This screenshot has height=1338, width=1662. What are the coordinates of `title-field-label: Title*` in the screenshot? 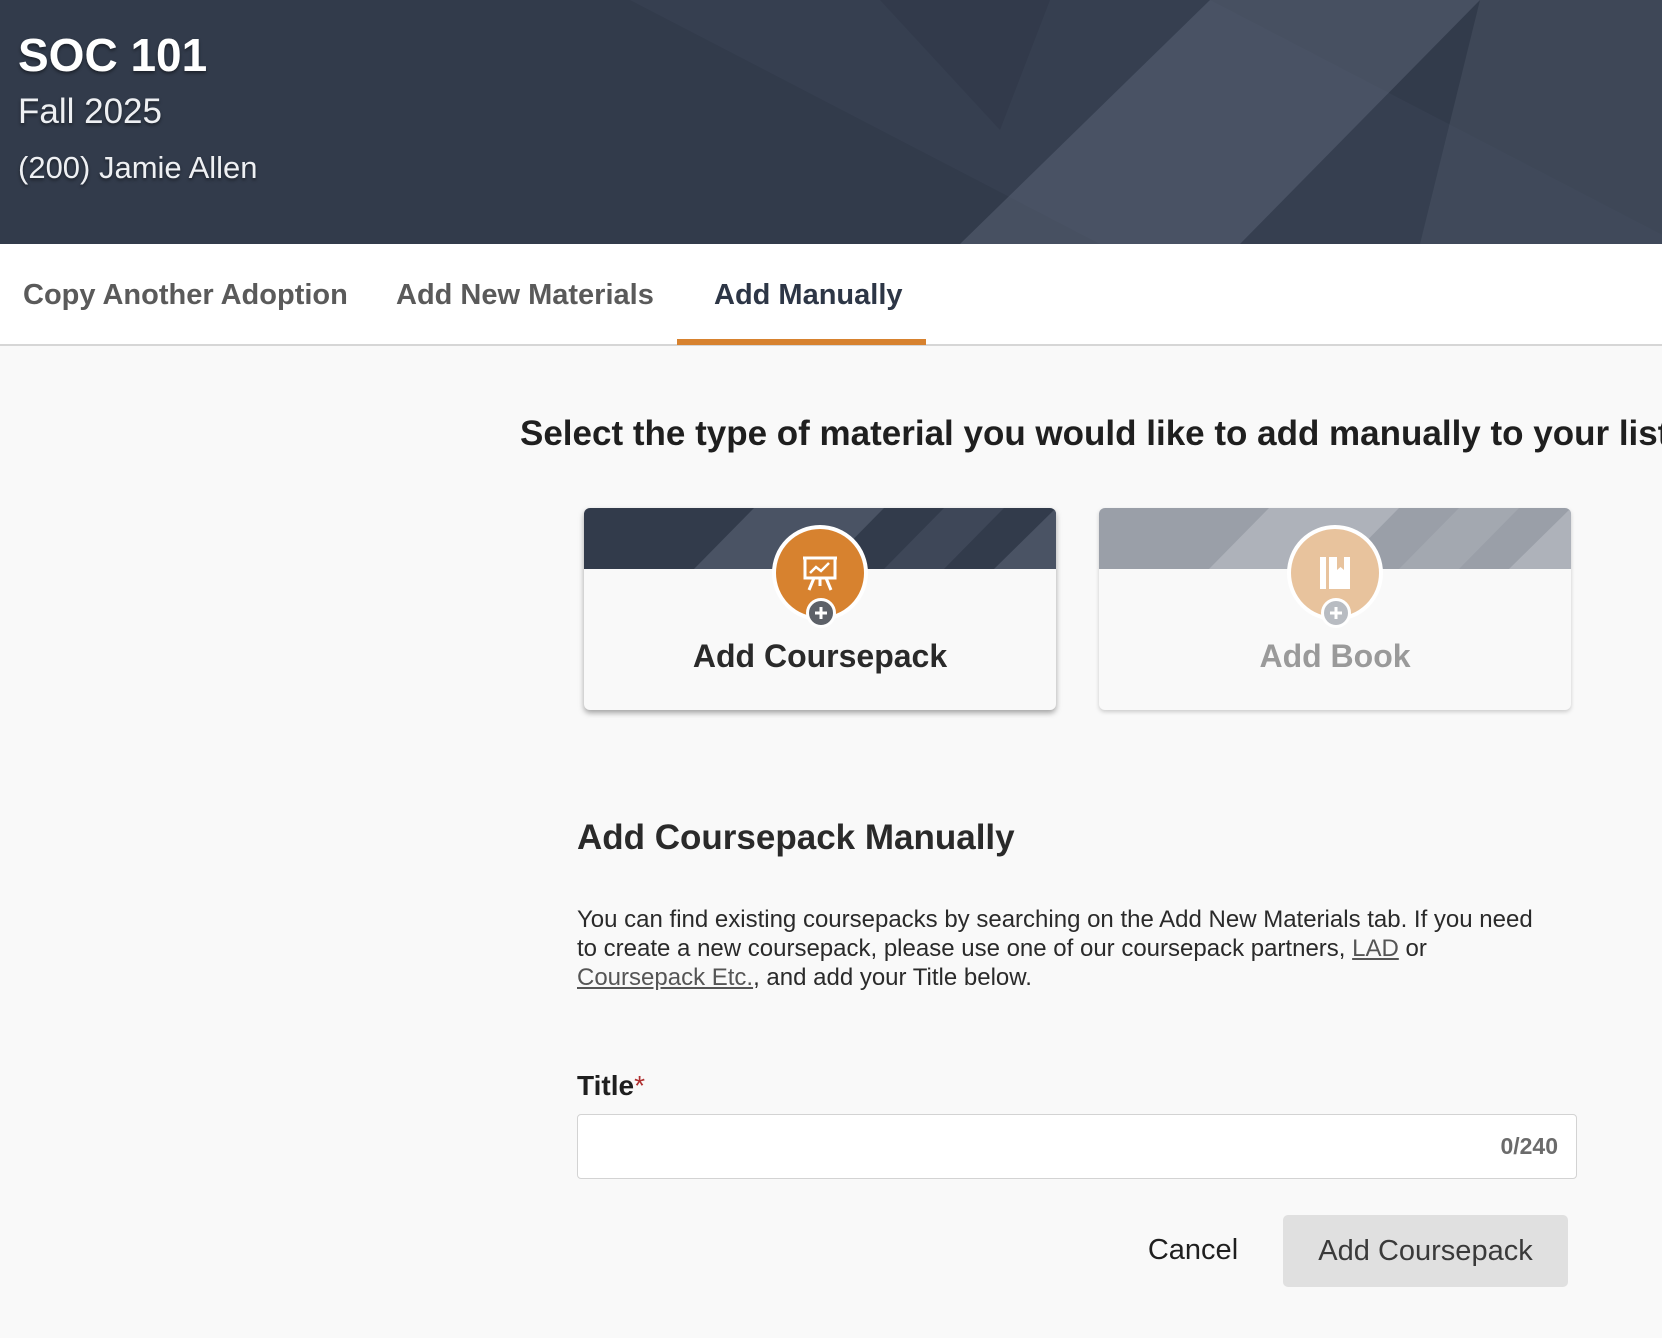 It's located at (611, 1086).